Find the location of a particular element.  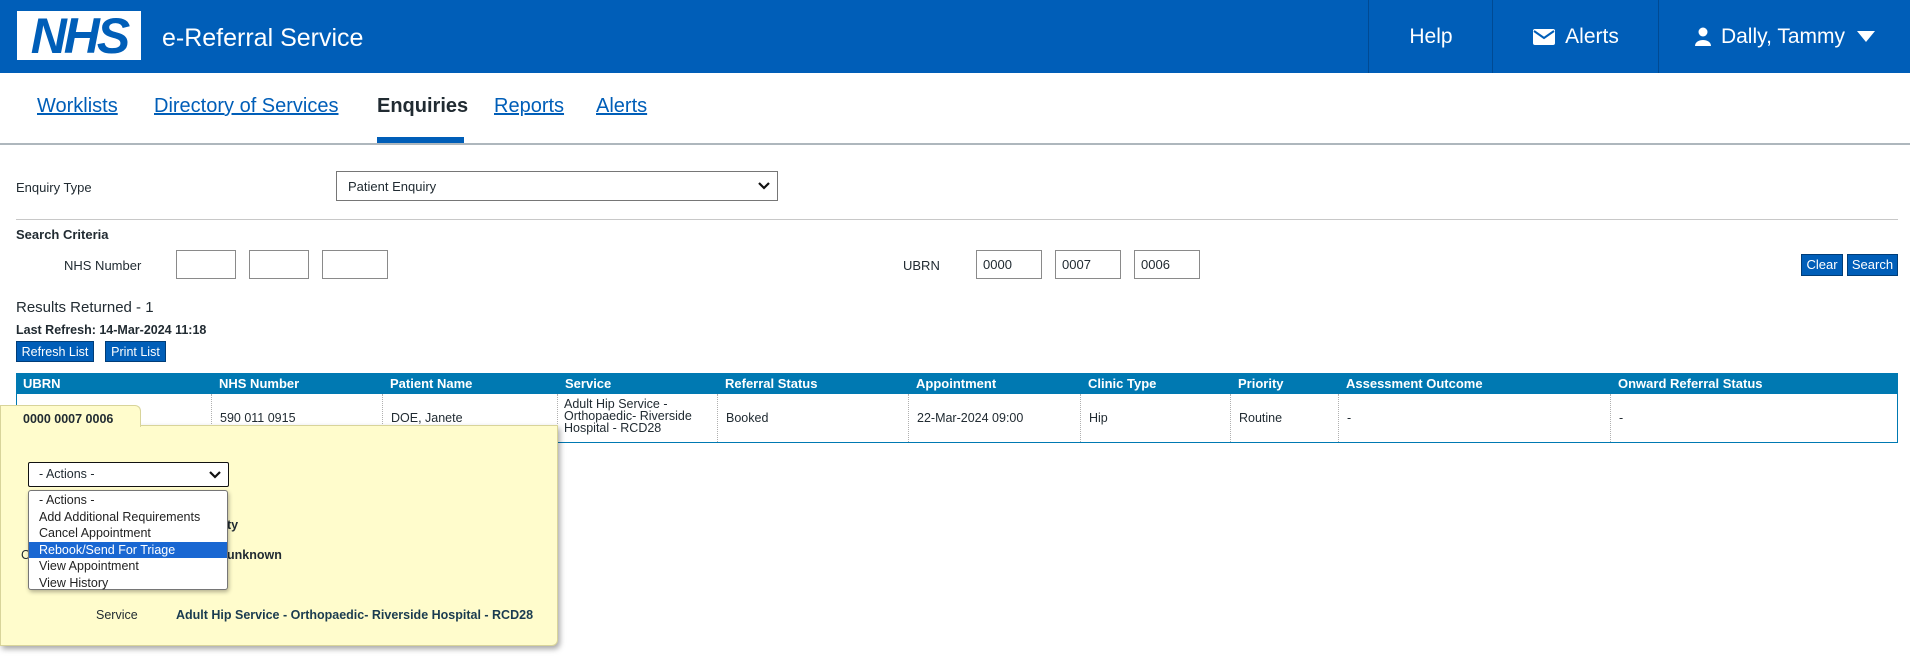

popup-partial-value: unknown is located at coordinates (254, 555).